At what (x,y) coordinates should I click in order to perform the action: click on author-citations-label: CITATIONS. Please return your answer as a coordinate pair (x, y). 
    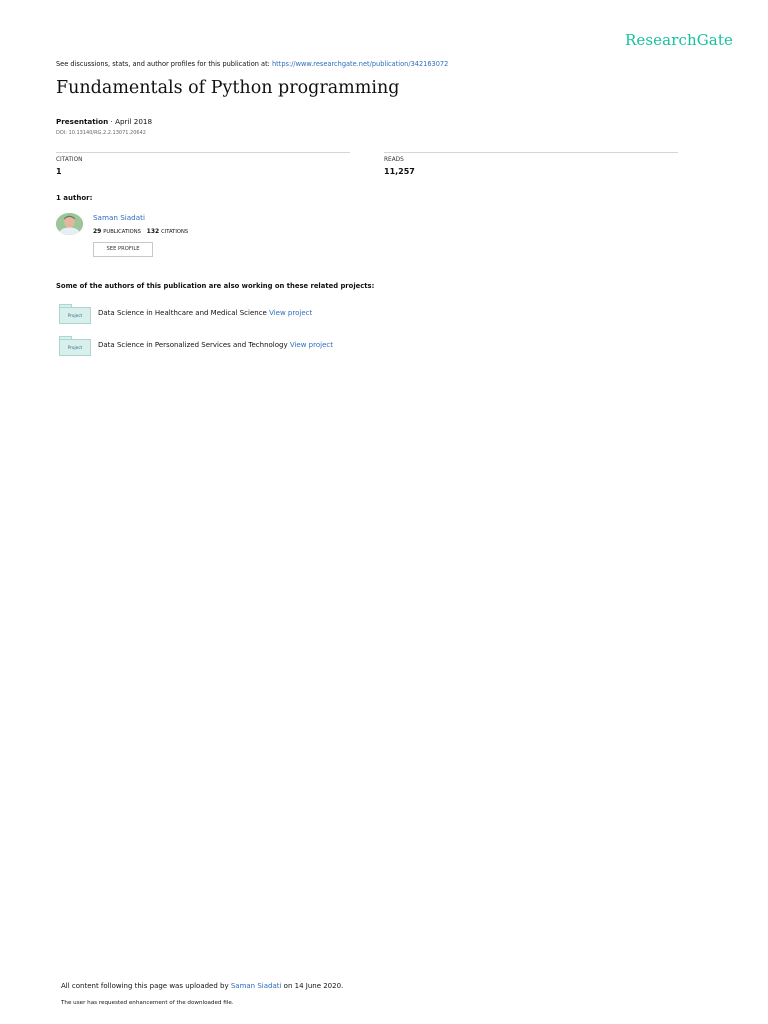
    Looking at the image, I should click on (175, 232).